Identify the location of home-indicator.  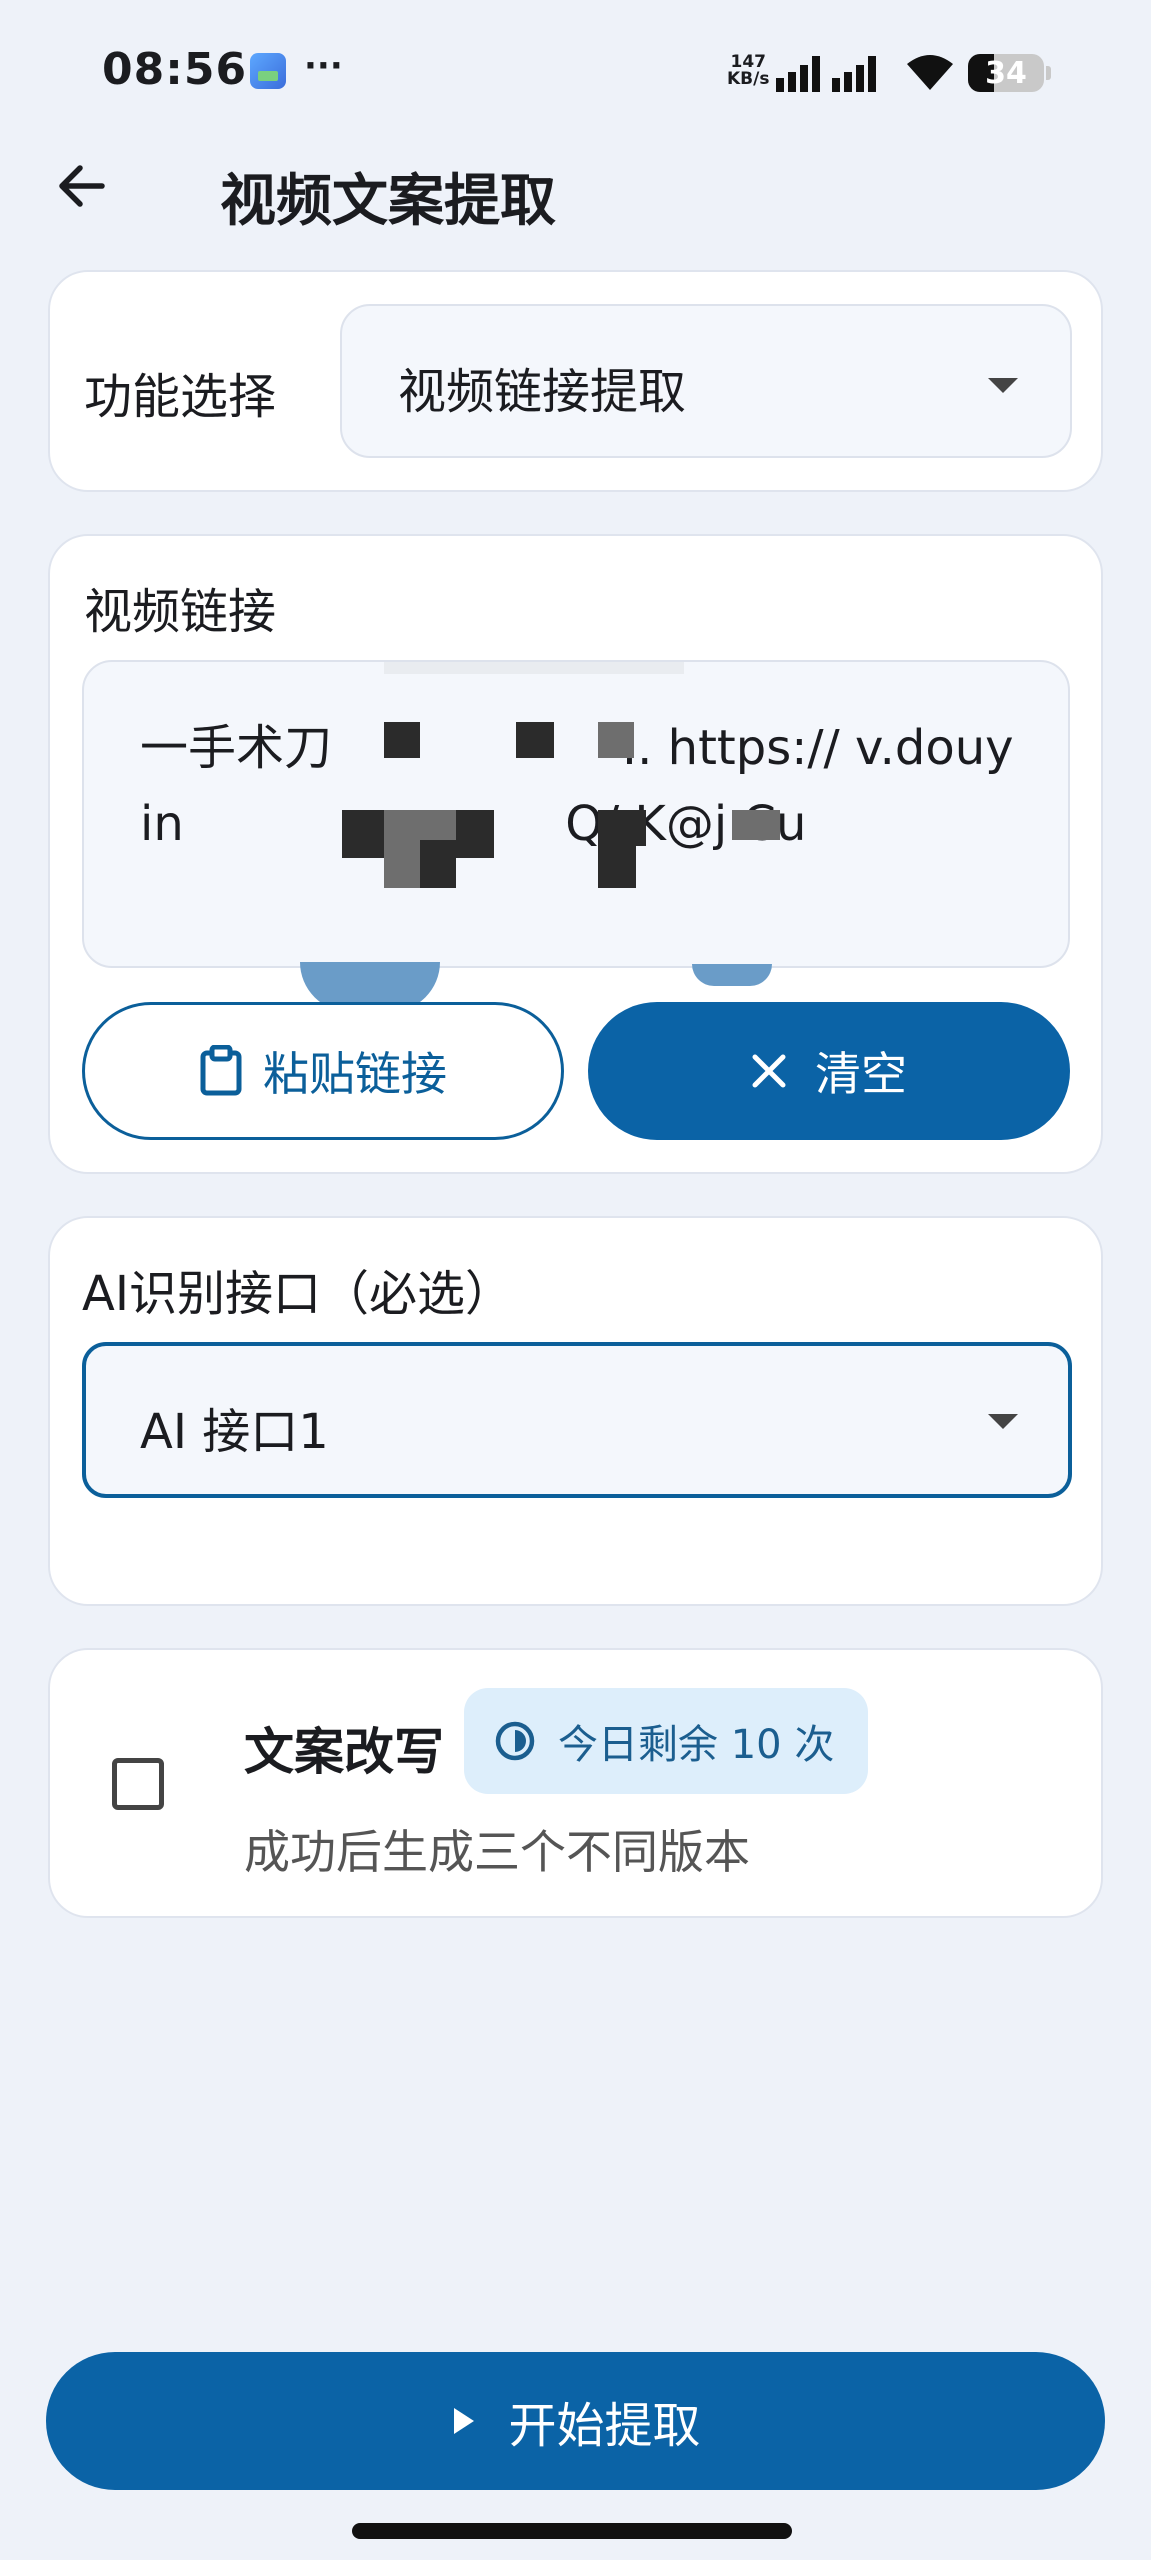
(572, 2531).